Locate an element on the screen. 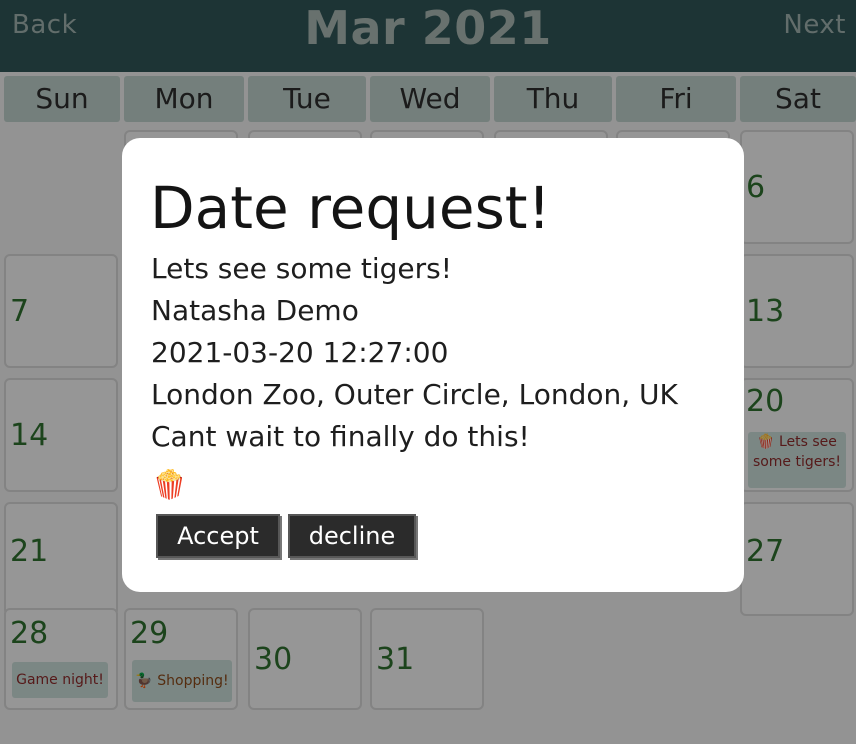 This screenshot has width=856, height=744. decline-button: decline is located at coordinates (352, 536).